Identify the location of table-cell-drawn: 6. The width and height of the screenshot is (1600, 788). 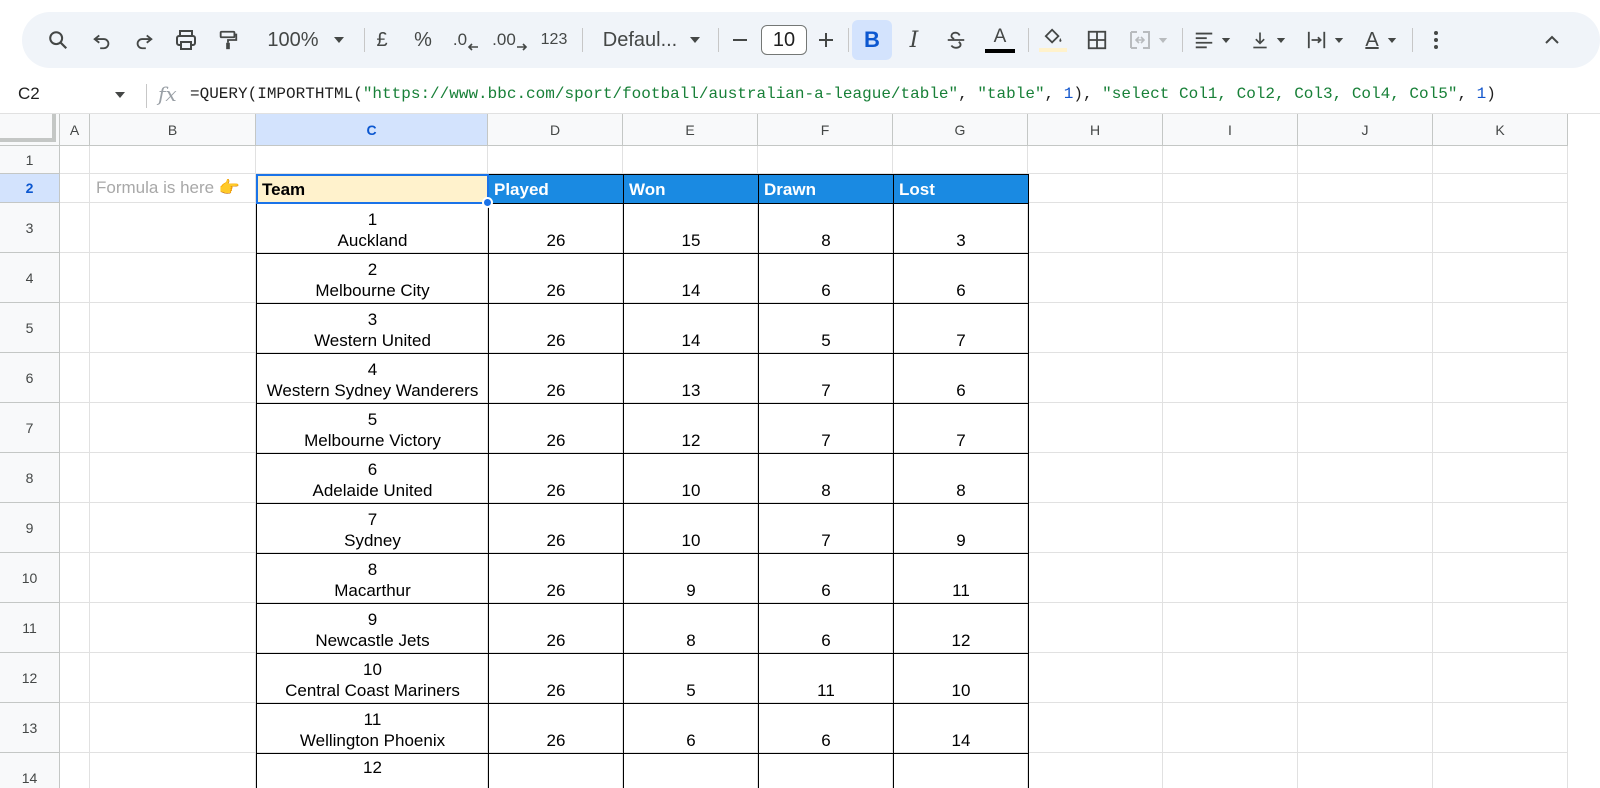
(826, 578).